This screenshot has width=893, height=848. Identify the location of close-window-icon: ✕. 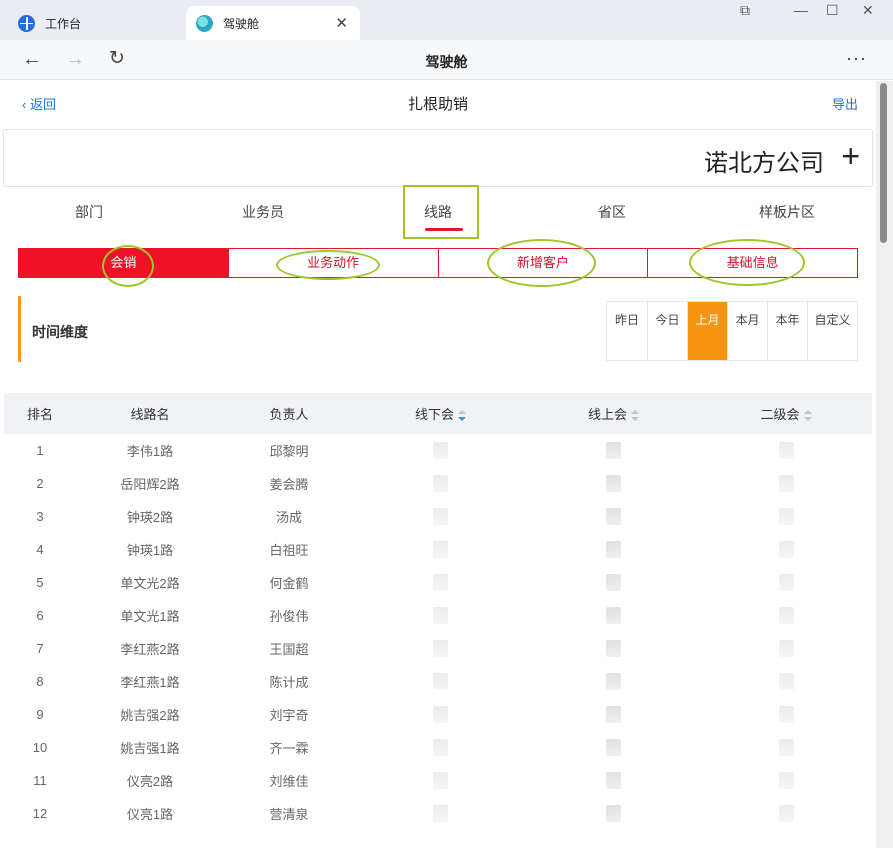
(868, 10).